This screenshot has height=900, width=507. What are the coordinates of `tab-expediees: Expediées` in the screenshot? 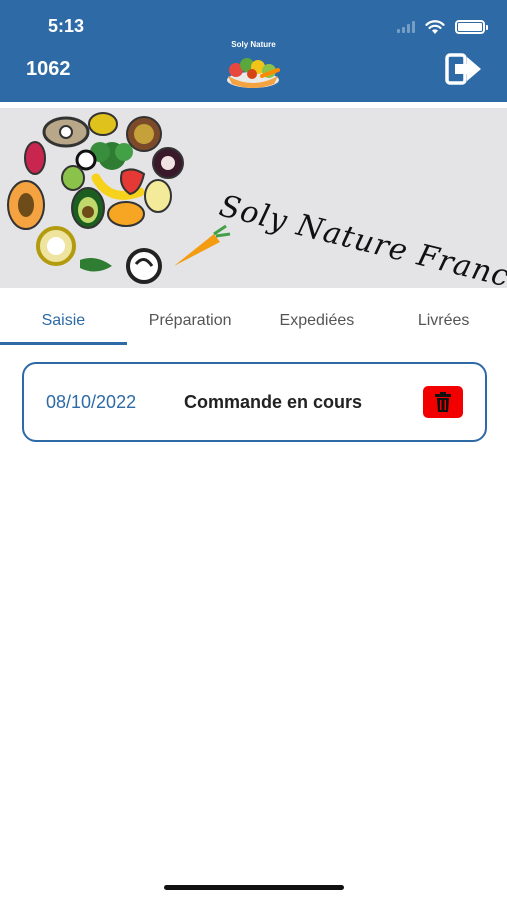 It's located at (317, 323).